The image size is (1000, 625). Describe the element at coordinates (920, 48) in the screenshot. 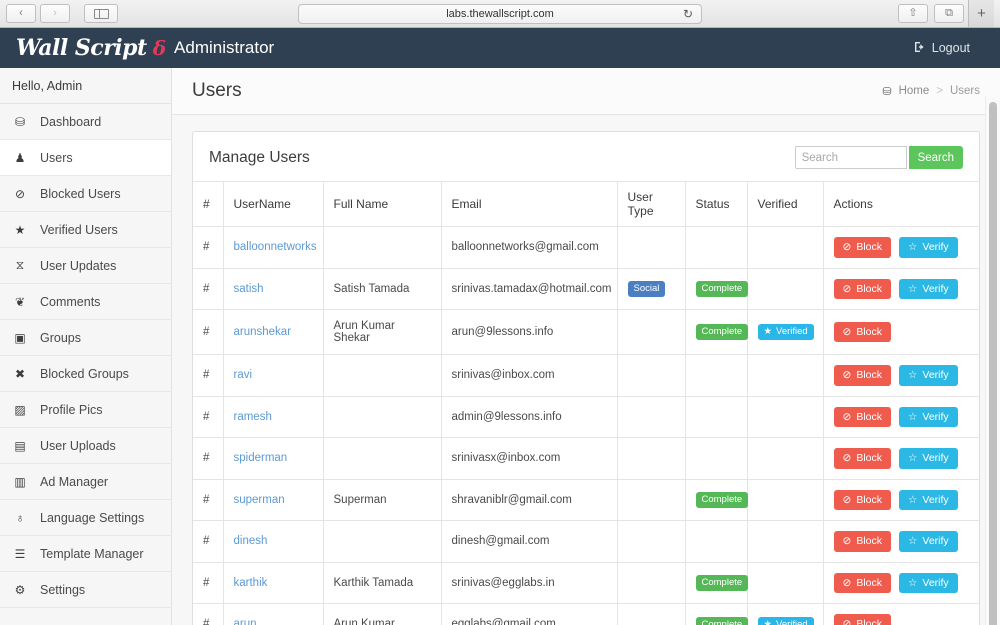

I see `logout-icon` at that location.